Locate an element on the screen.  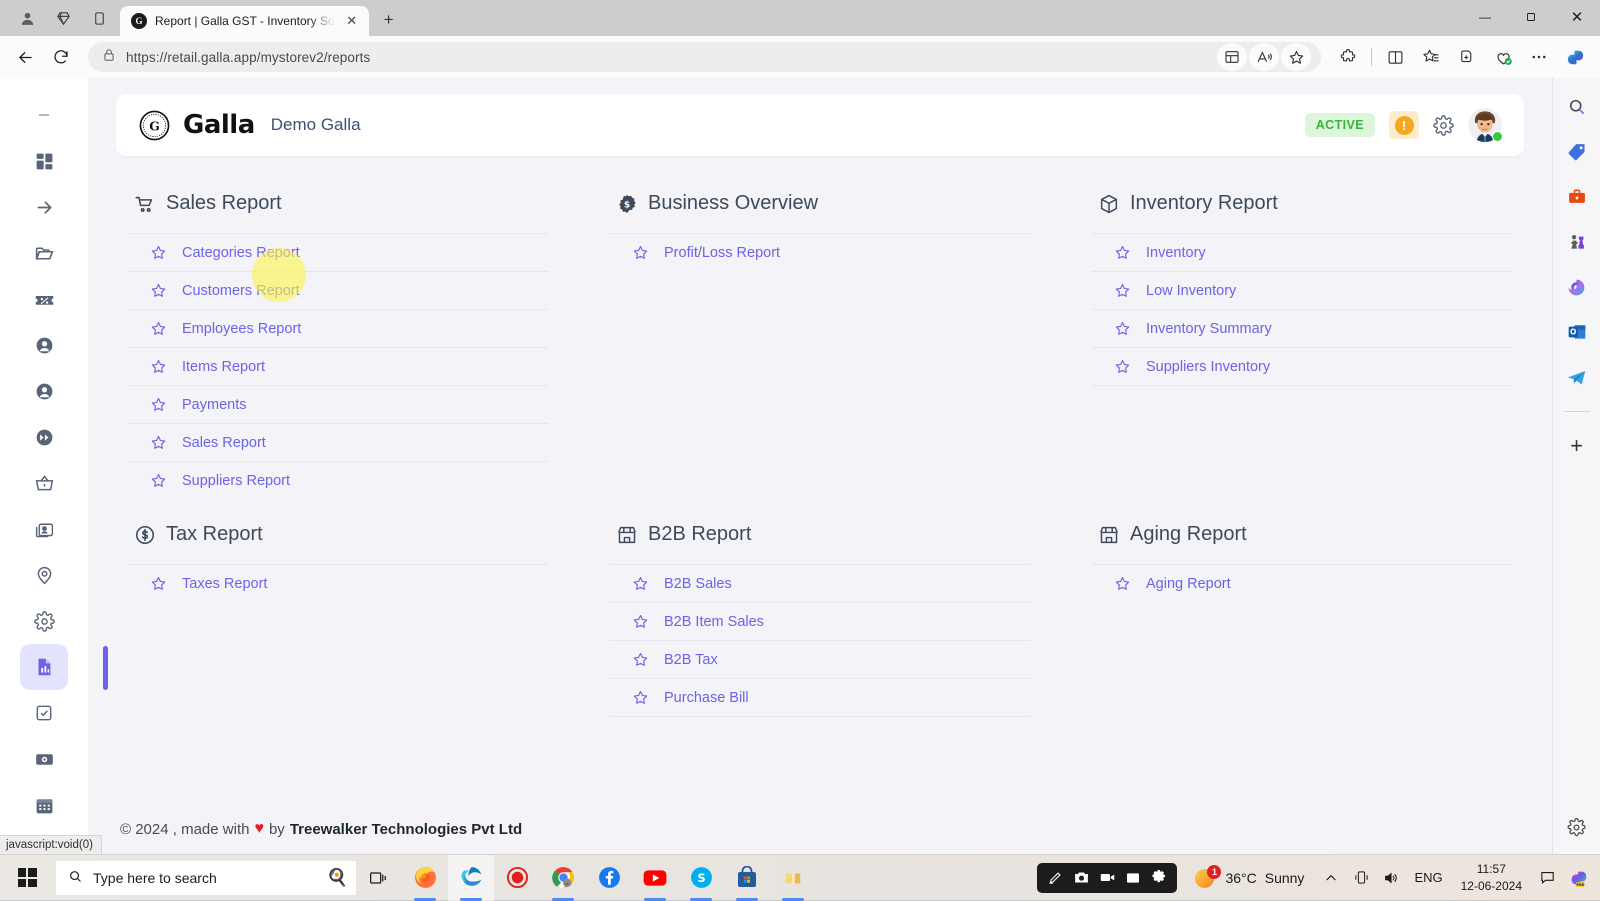
report-link-low-inventory: Low Inventory is located at coordinates (1302, 290).